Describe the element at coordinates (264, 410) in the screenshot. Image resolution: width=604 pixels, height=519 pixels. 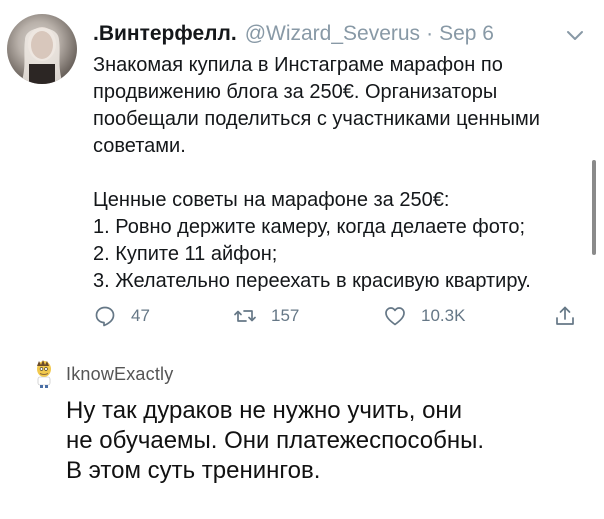
I see `comment-line: Ну так дураков не нужно учить, они` at that location.